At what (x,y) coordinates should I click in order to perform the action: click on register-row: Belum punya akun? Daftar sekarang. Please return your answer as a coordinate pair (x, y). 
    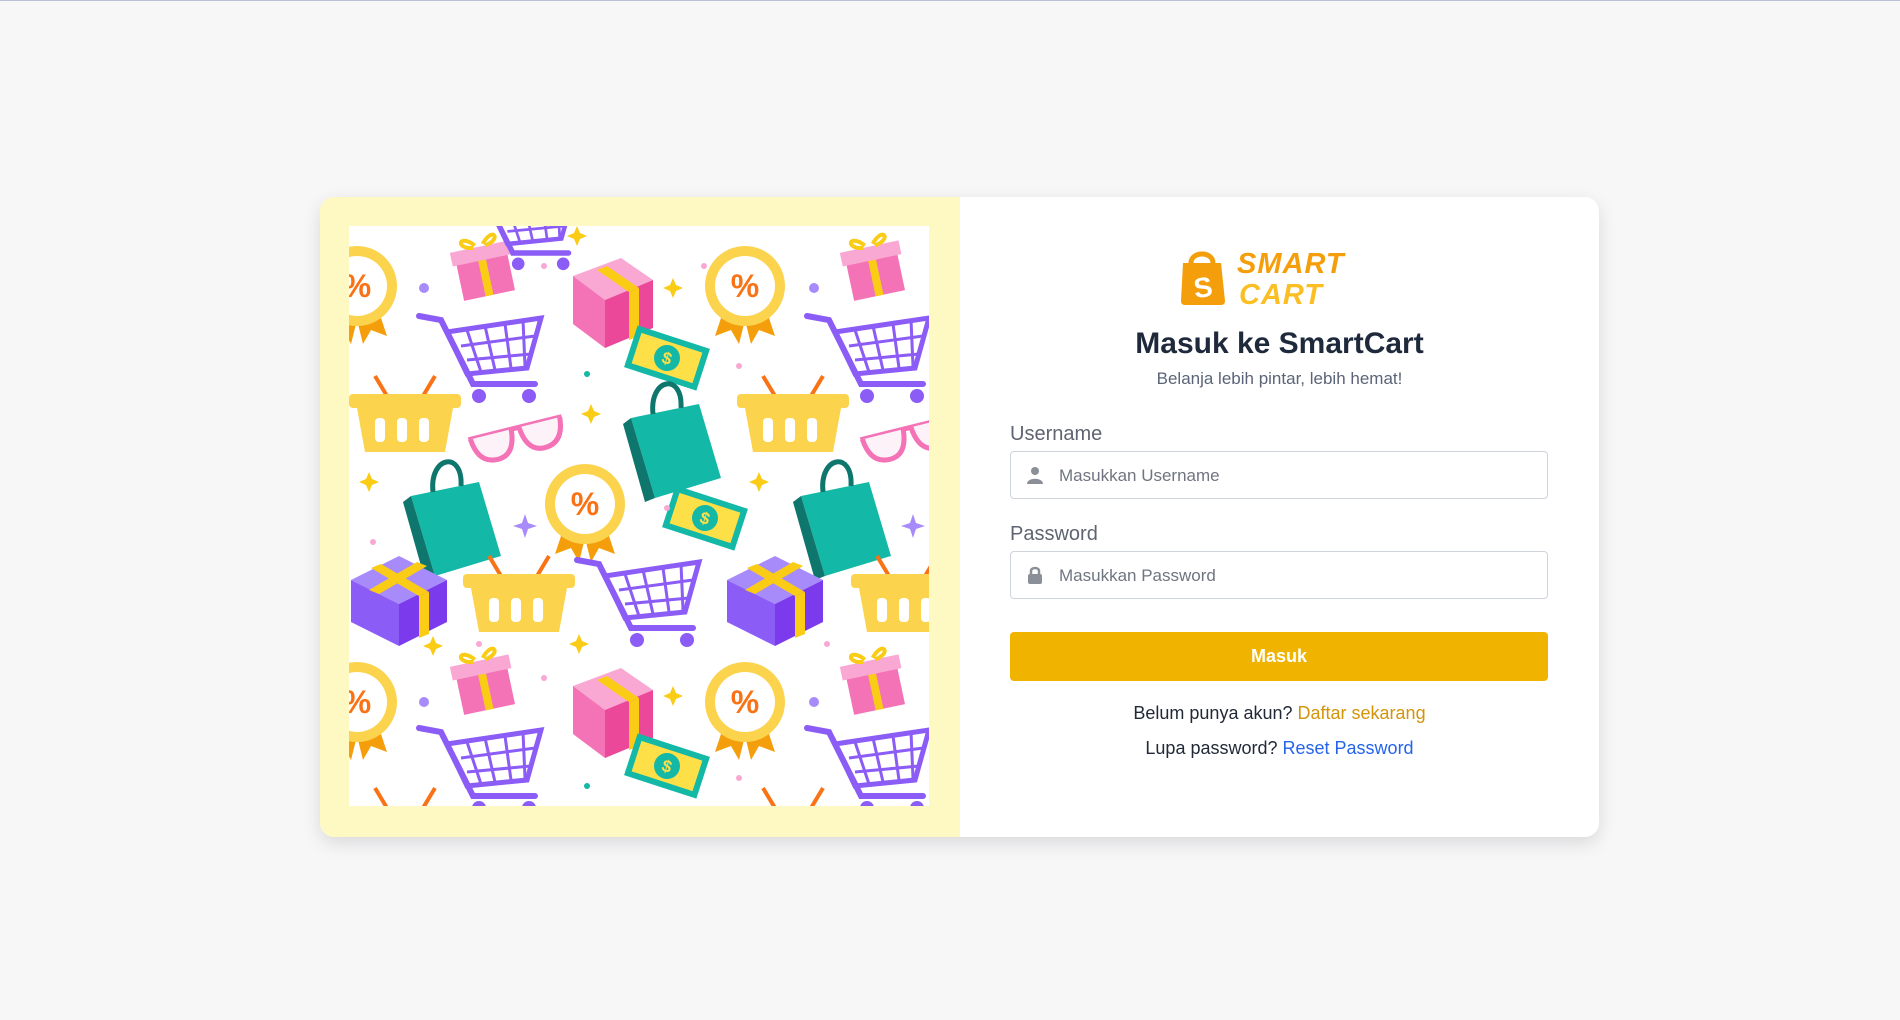
    Looking at the image, I should click on (1279, 713).